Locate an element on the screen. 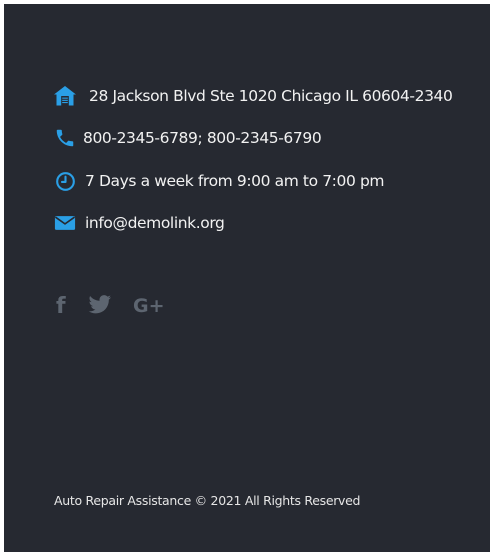  svg-text: f is located at coordinates (61, 305).